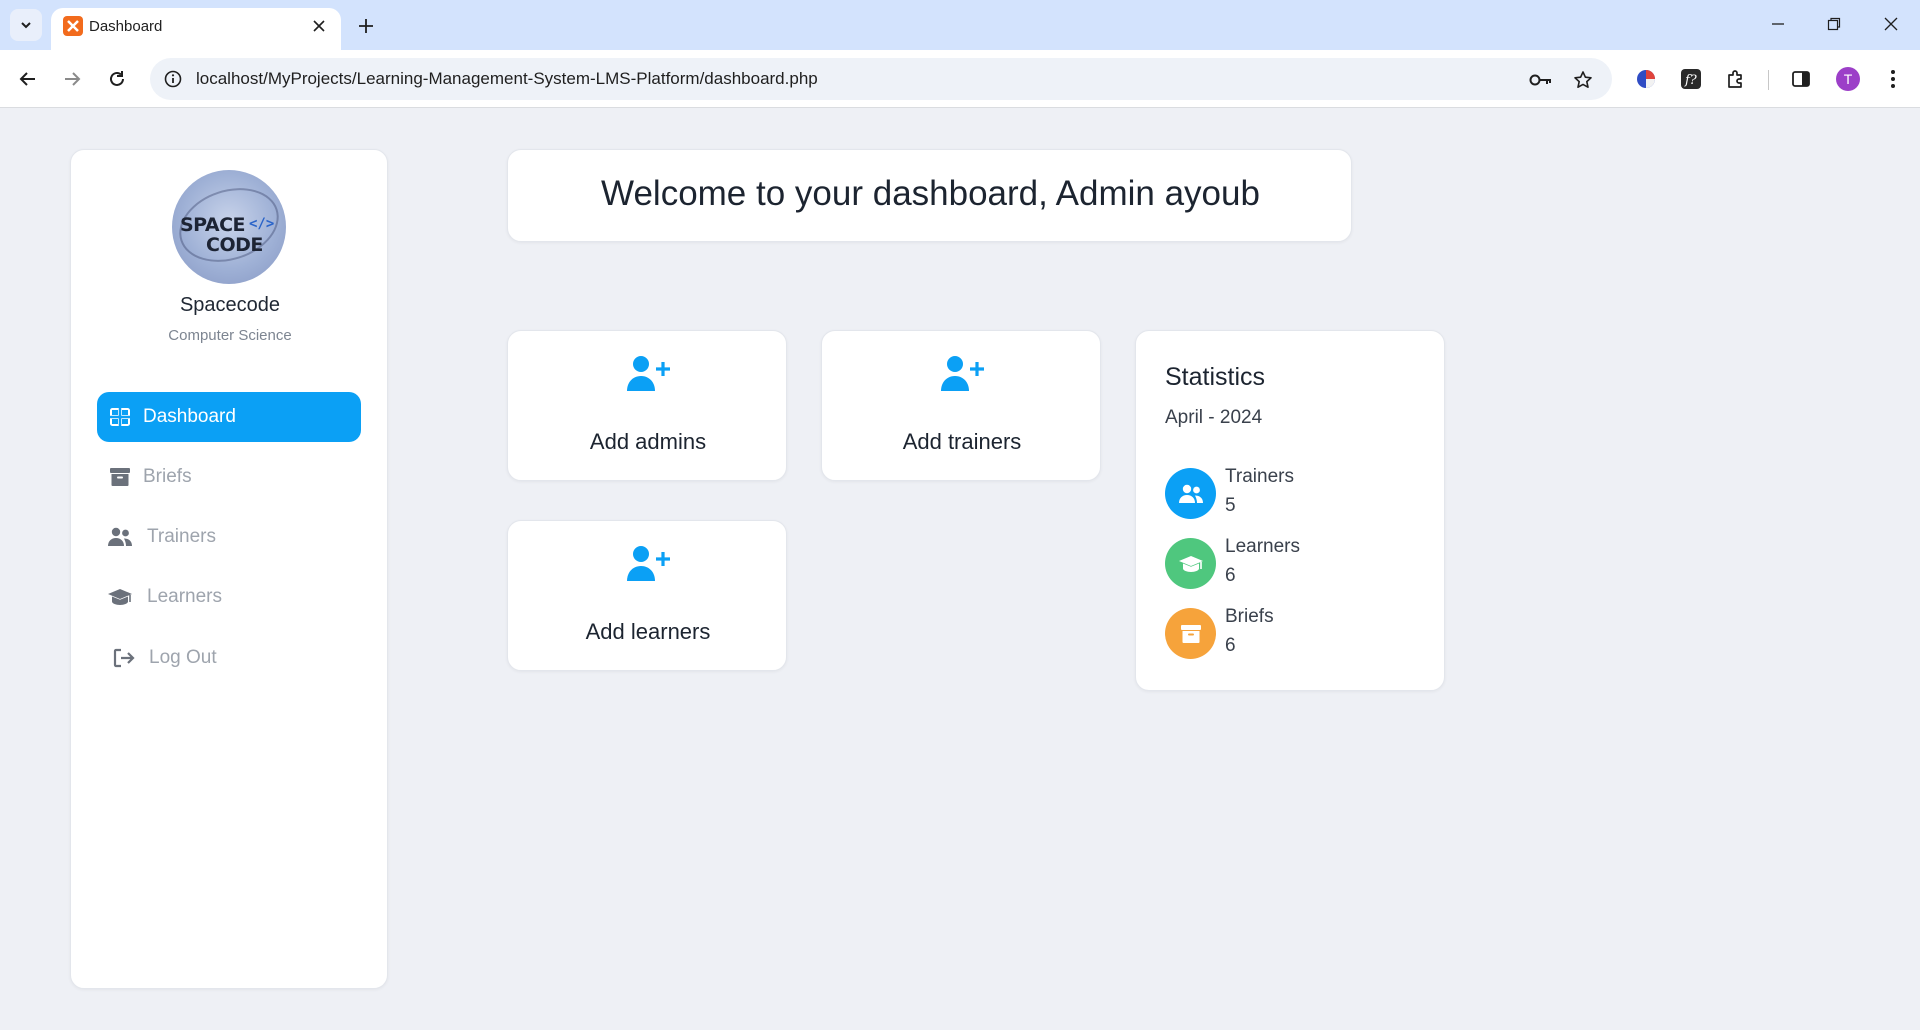 The image size is (1920, 1030). What do you see at coordinates (181, 536) in the screenshot?
I see `sidebar-item-label: Trainers` at bounding box center [181, 536].